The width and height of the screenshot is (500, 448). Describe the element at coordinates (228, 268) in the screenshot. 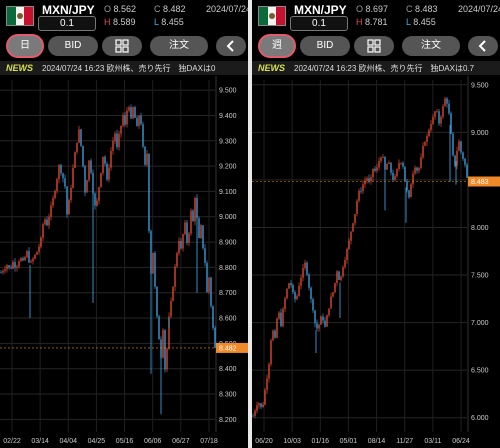

I see `y-tick-label: 8.800` at that location.